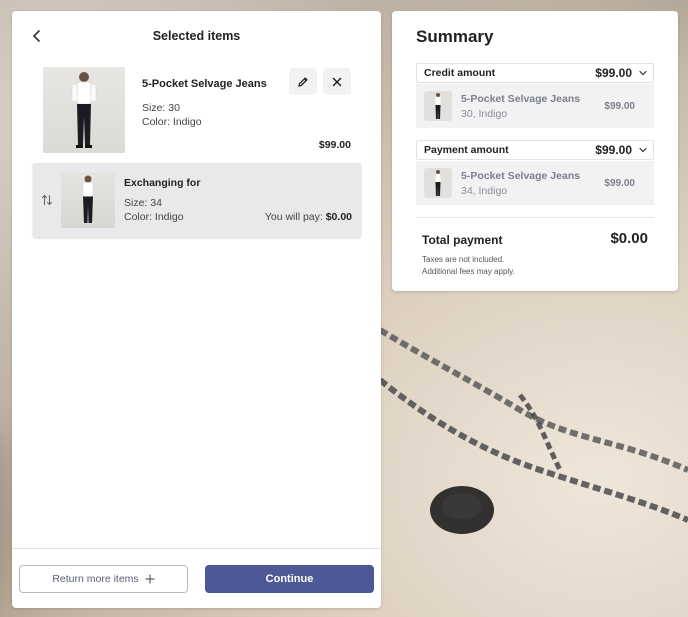 The width and height of the screenshot is (688, 617). I want to click on amount-to-pay: You will pay: $0.00, so click(308, 217).